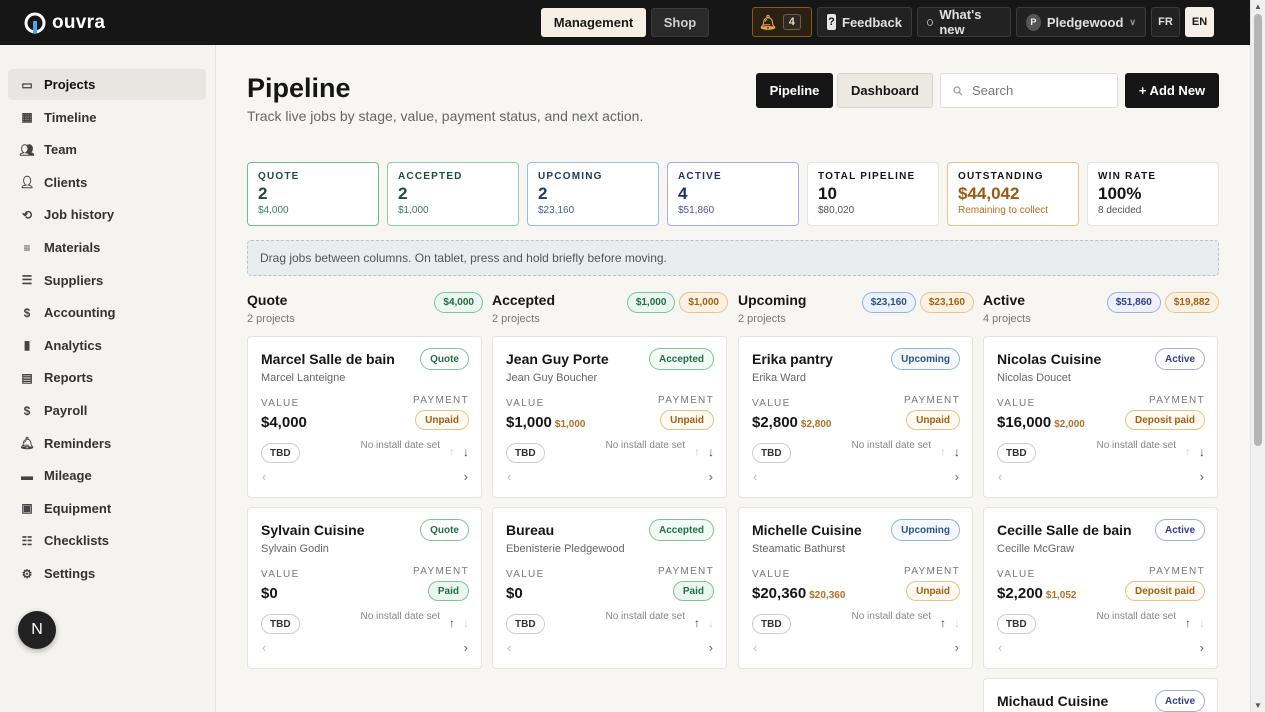  What do you see at coordinates (107, 345) in the screenshot?
I see `sidebar-item-analytics: ▮ Analytics` at bounding box center [107, 345].